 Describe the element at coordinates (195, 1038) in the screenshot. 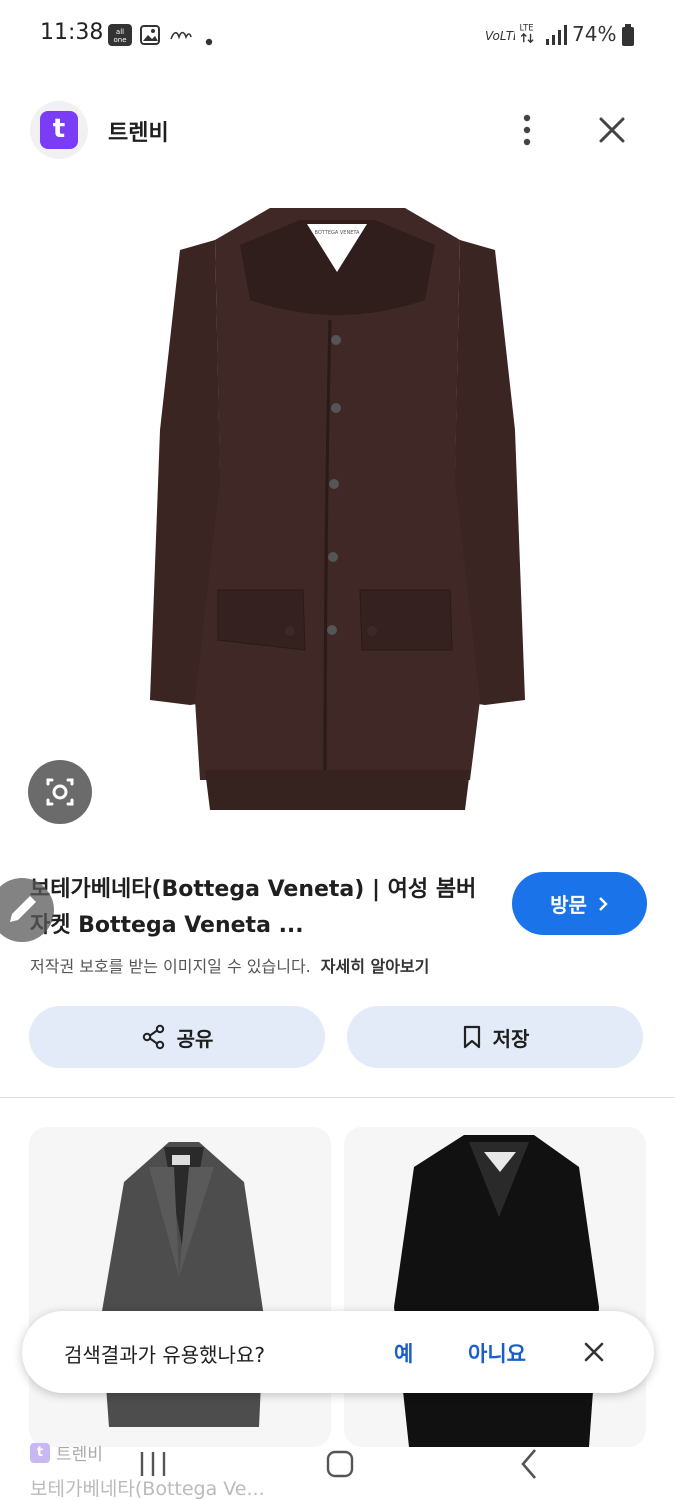

I see `share-label: 공유` at that location.